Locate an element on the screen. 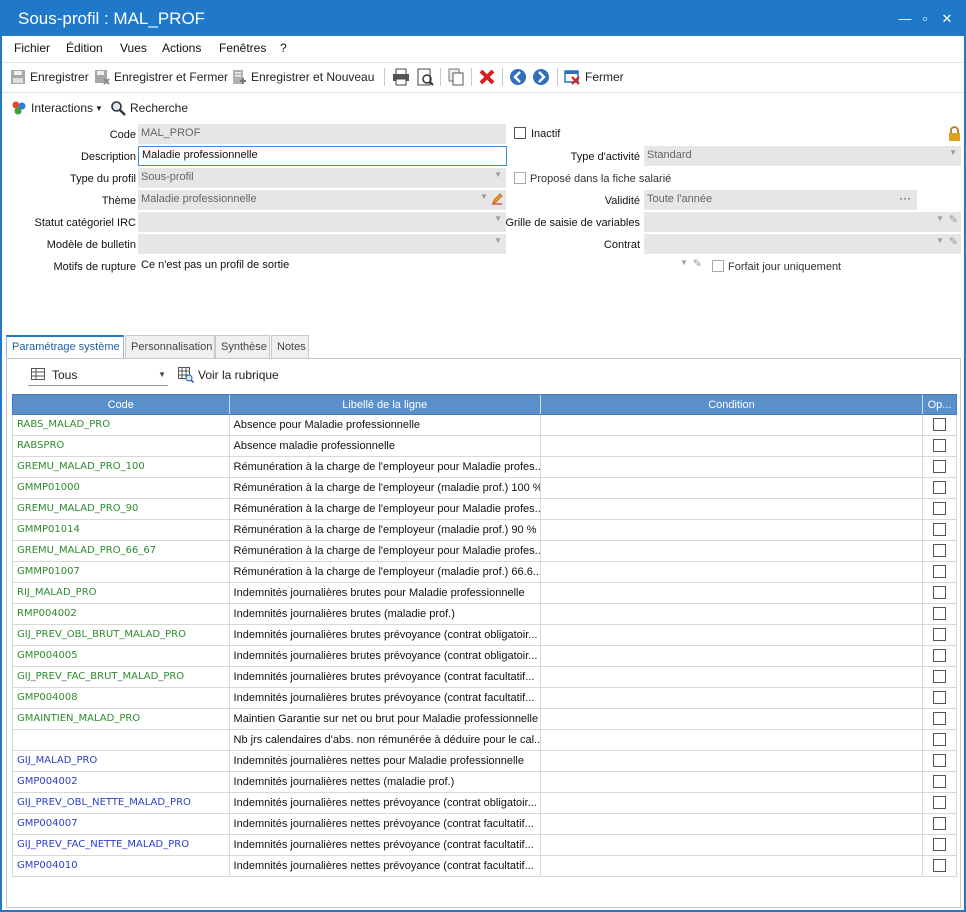 The height and width of the screenshot is (912, 966). print-icon is located at coordinates (401, 77).